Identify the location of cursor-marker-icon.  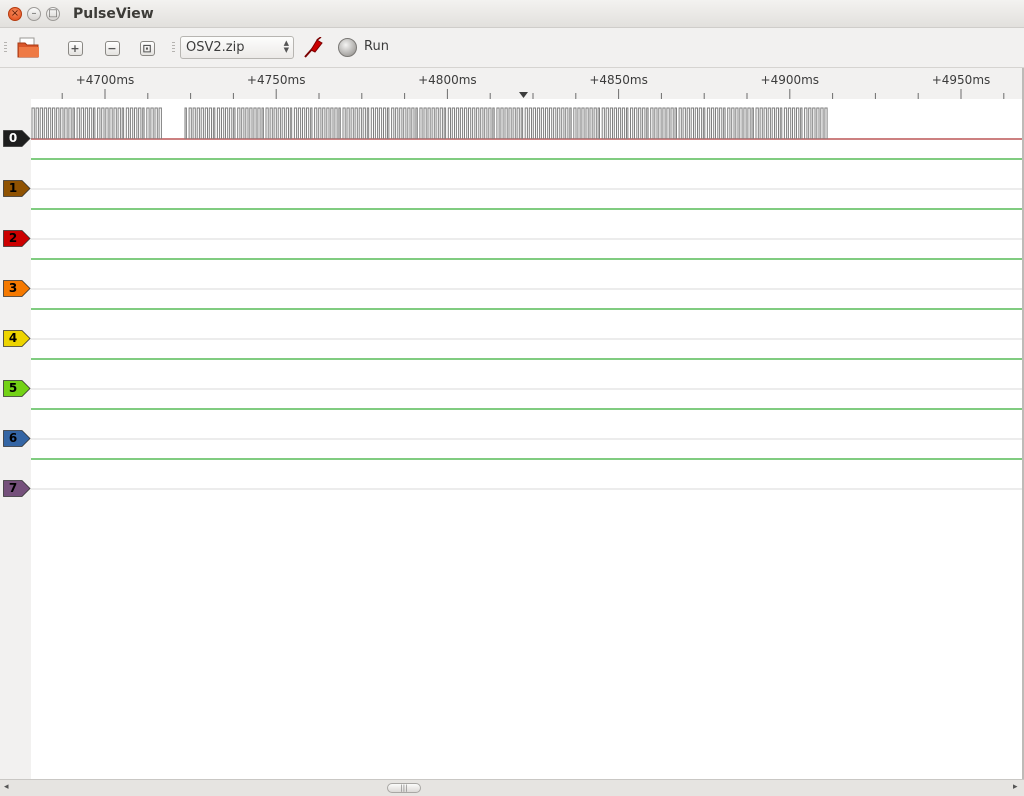
(523, 95).